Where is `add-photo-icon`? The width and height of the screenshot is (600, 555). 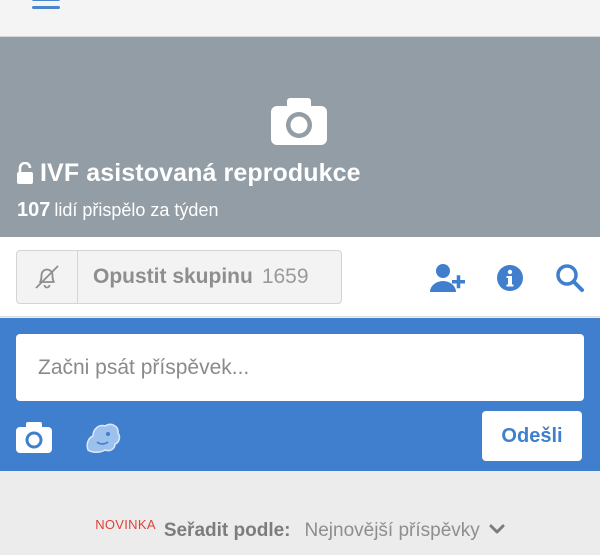 add-photo-icon is located at coordinates (34, 437).